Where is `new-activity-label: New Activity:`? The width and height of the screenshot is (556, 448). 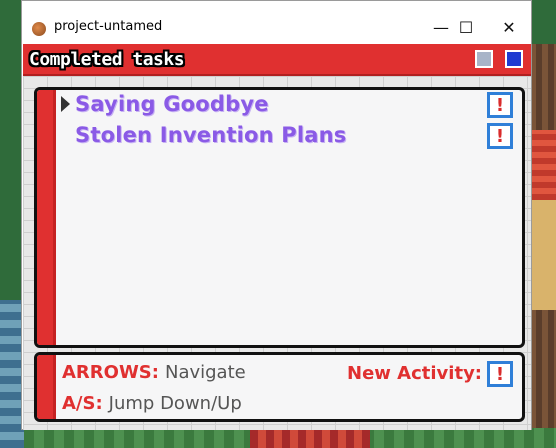
new-activity-label: New Activity: is located at coordinates (414, 373).